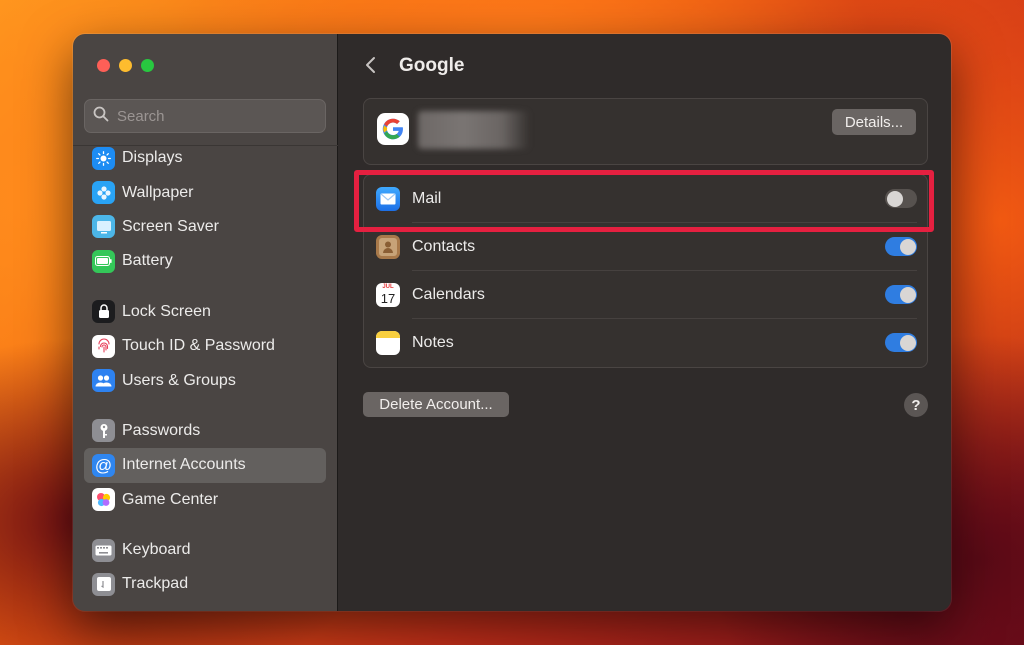 This screenshot has width=1024, height=645. What do you see at coordinates (103, 346) in the screenshot?
I see `fingerprint-icon` at bounding box center [103, 346].